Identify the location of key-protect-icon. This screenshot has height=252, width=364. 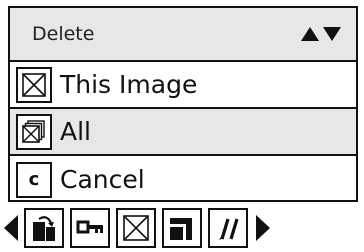
(90, 228).